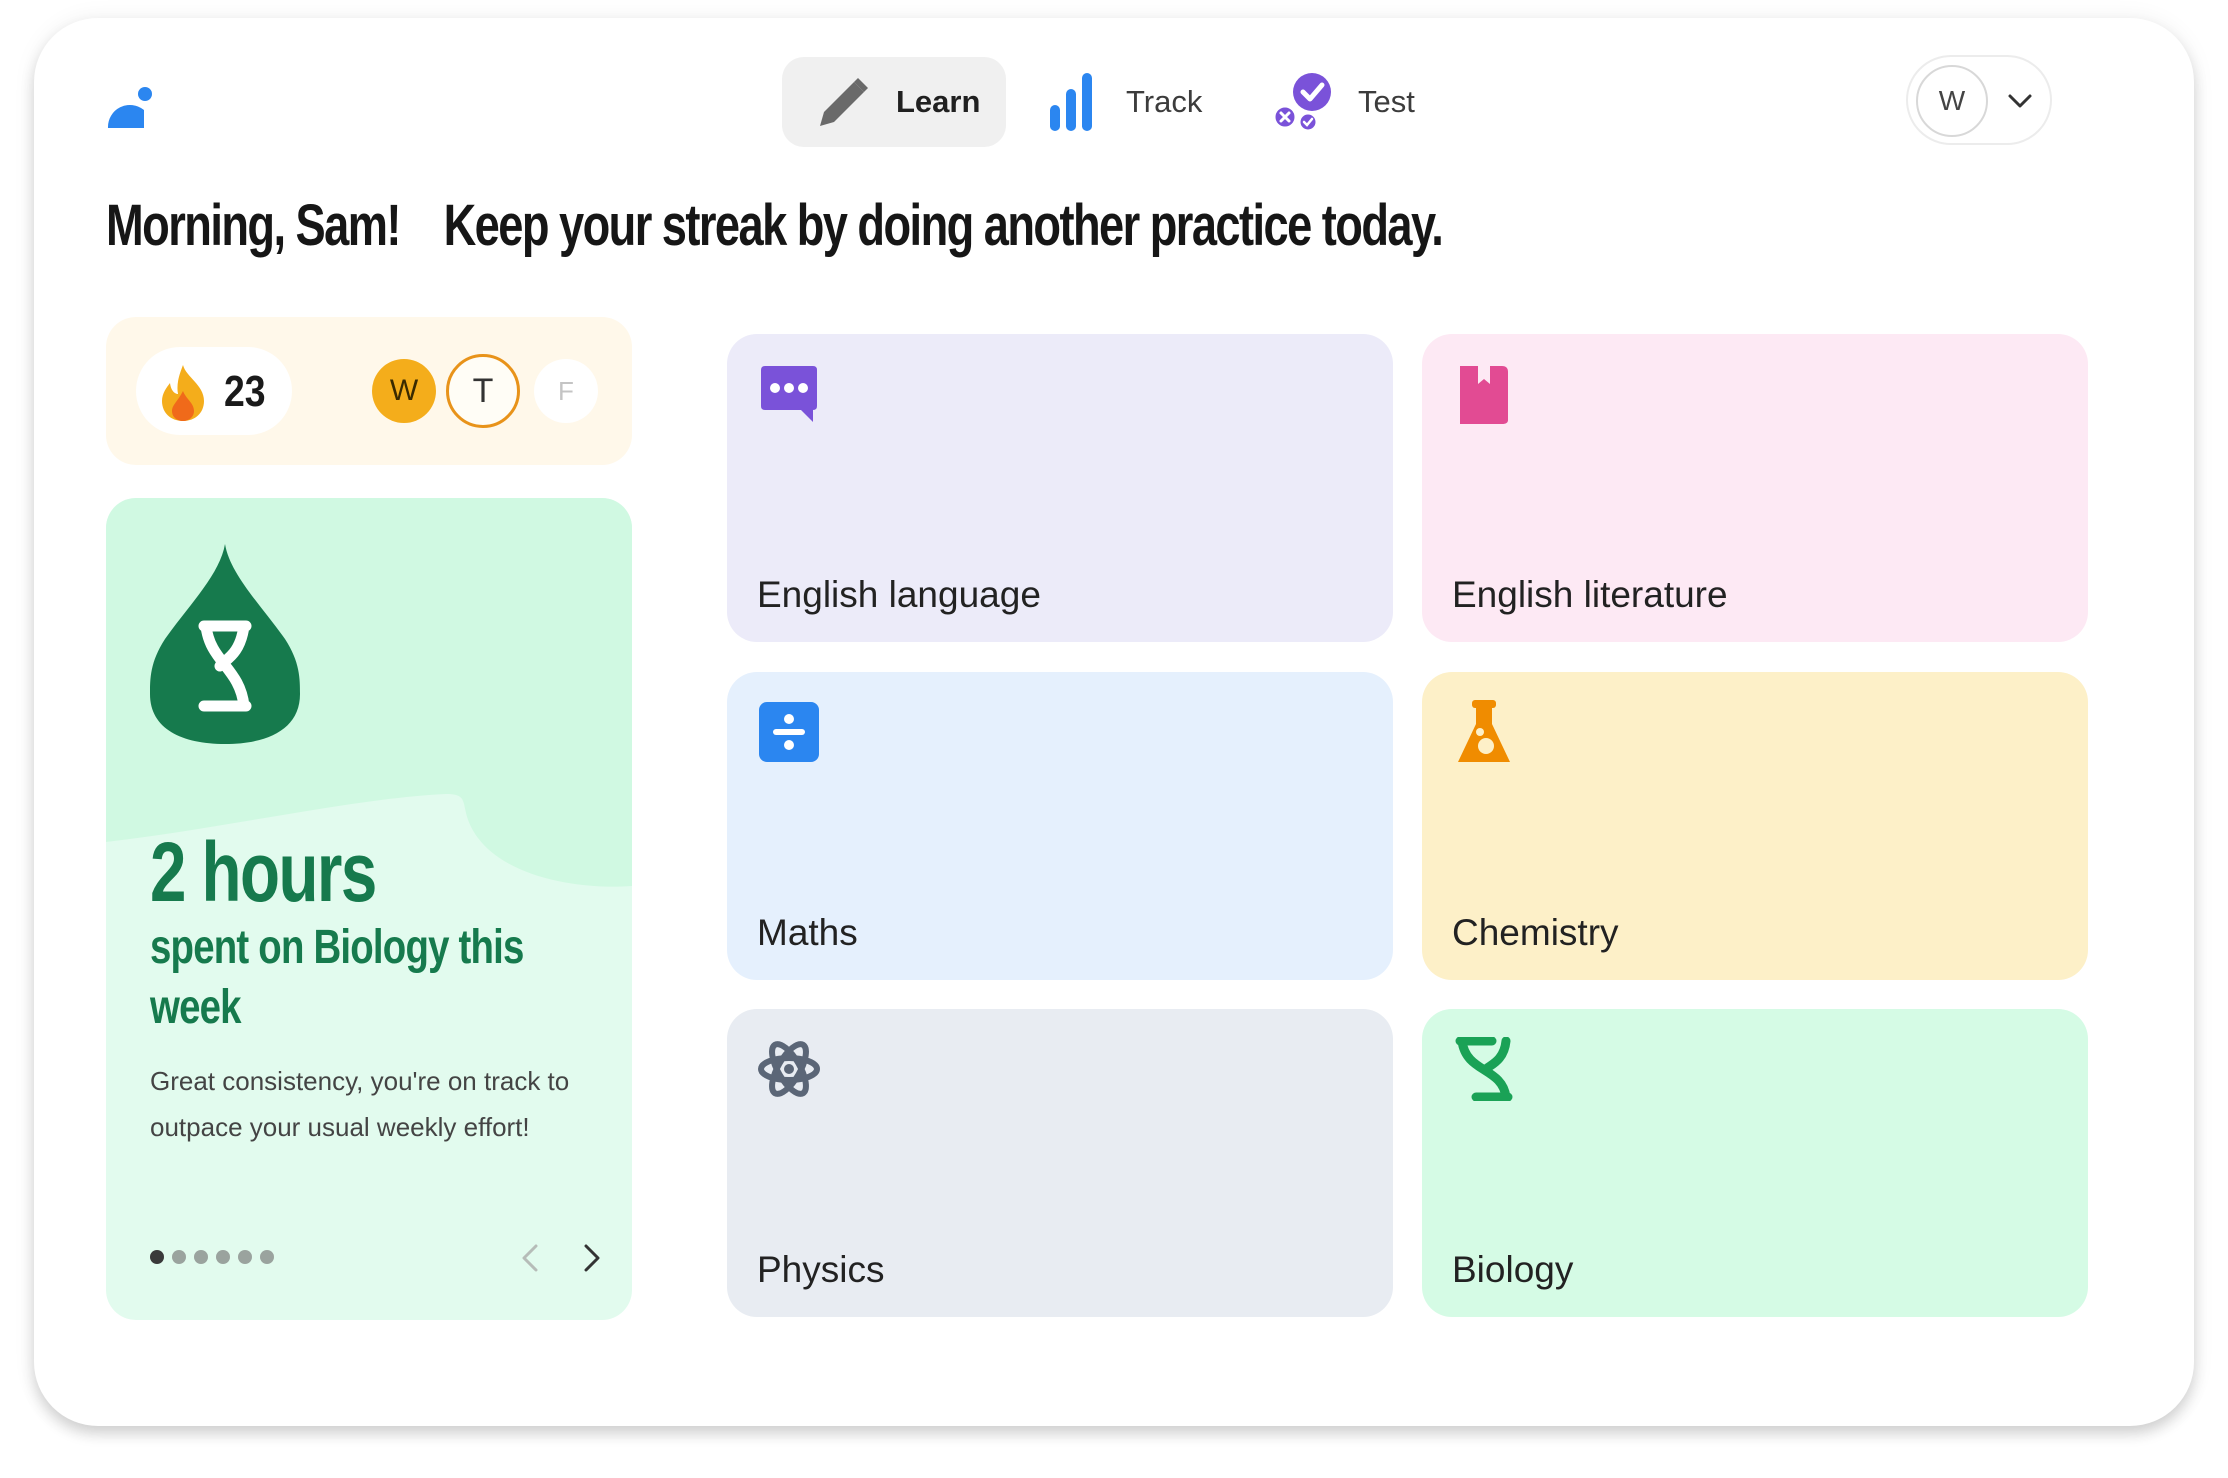 Image resolution: width=2228 pixels, height=1478 pixels. What do you see at coordinates (530, 1258) in the screenshot?
I see `previous-arrow-icon` at bounding box center [530, 1258].